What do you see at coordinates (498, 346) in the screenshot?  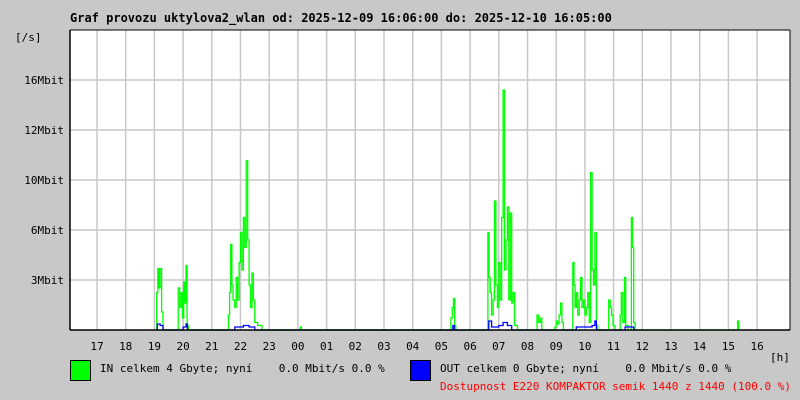 I see `x-tick-label: 07` at bounding box center [498, 346].